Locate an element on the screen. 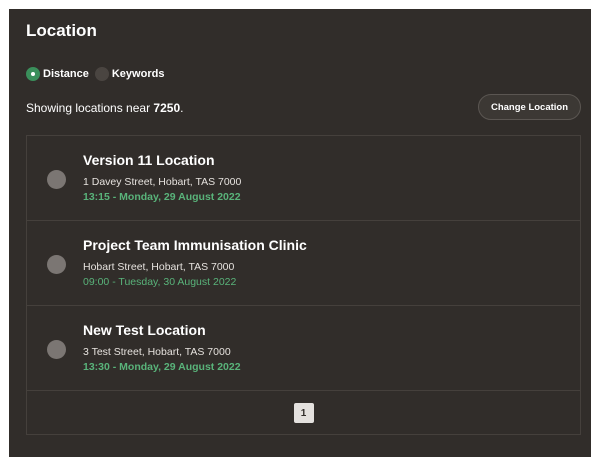 Image resolution: width=600 pixels, height=457 pixels. radio-label-distance: Distance is located at coordinates (66, 74).